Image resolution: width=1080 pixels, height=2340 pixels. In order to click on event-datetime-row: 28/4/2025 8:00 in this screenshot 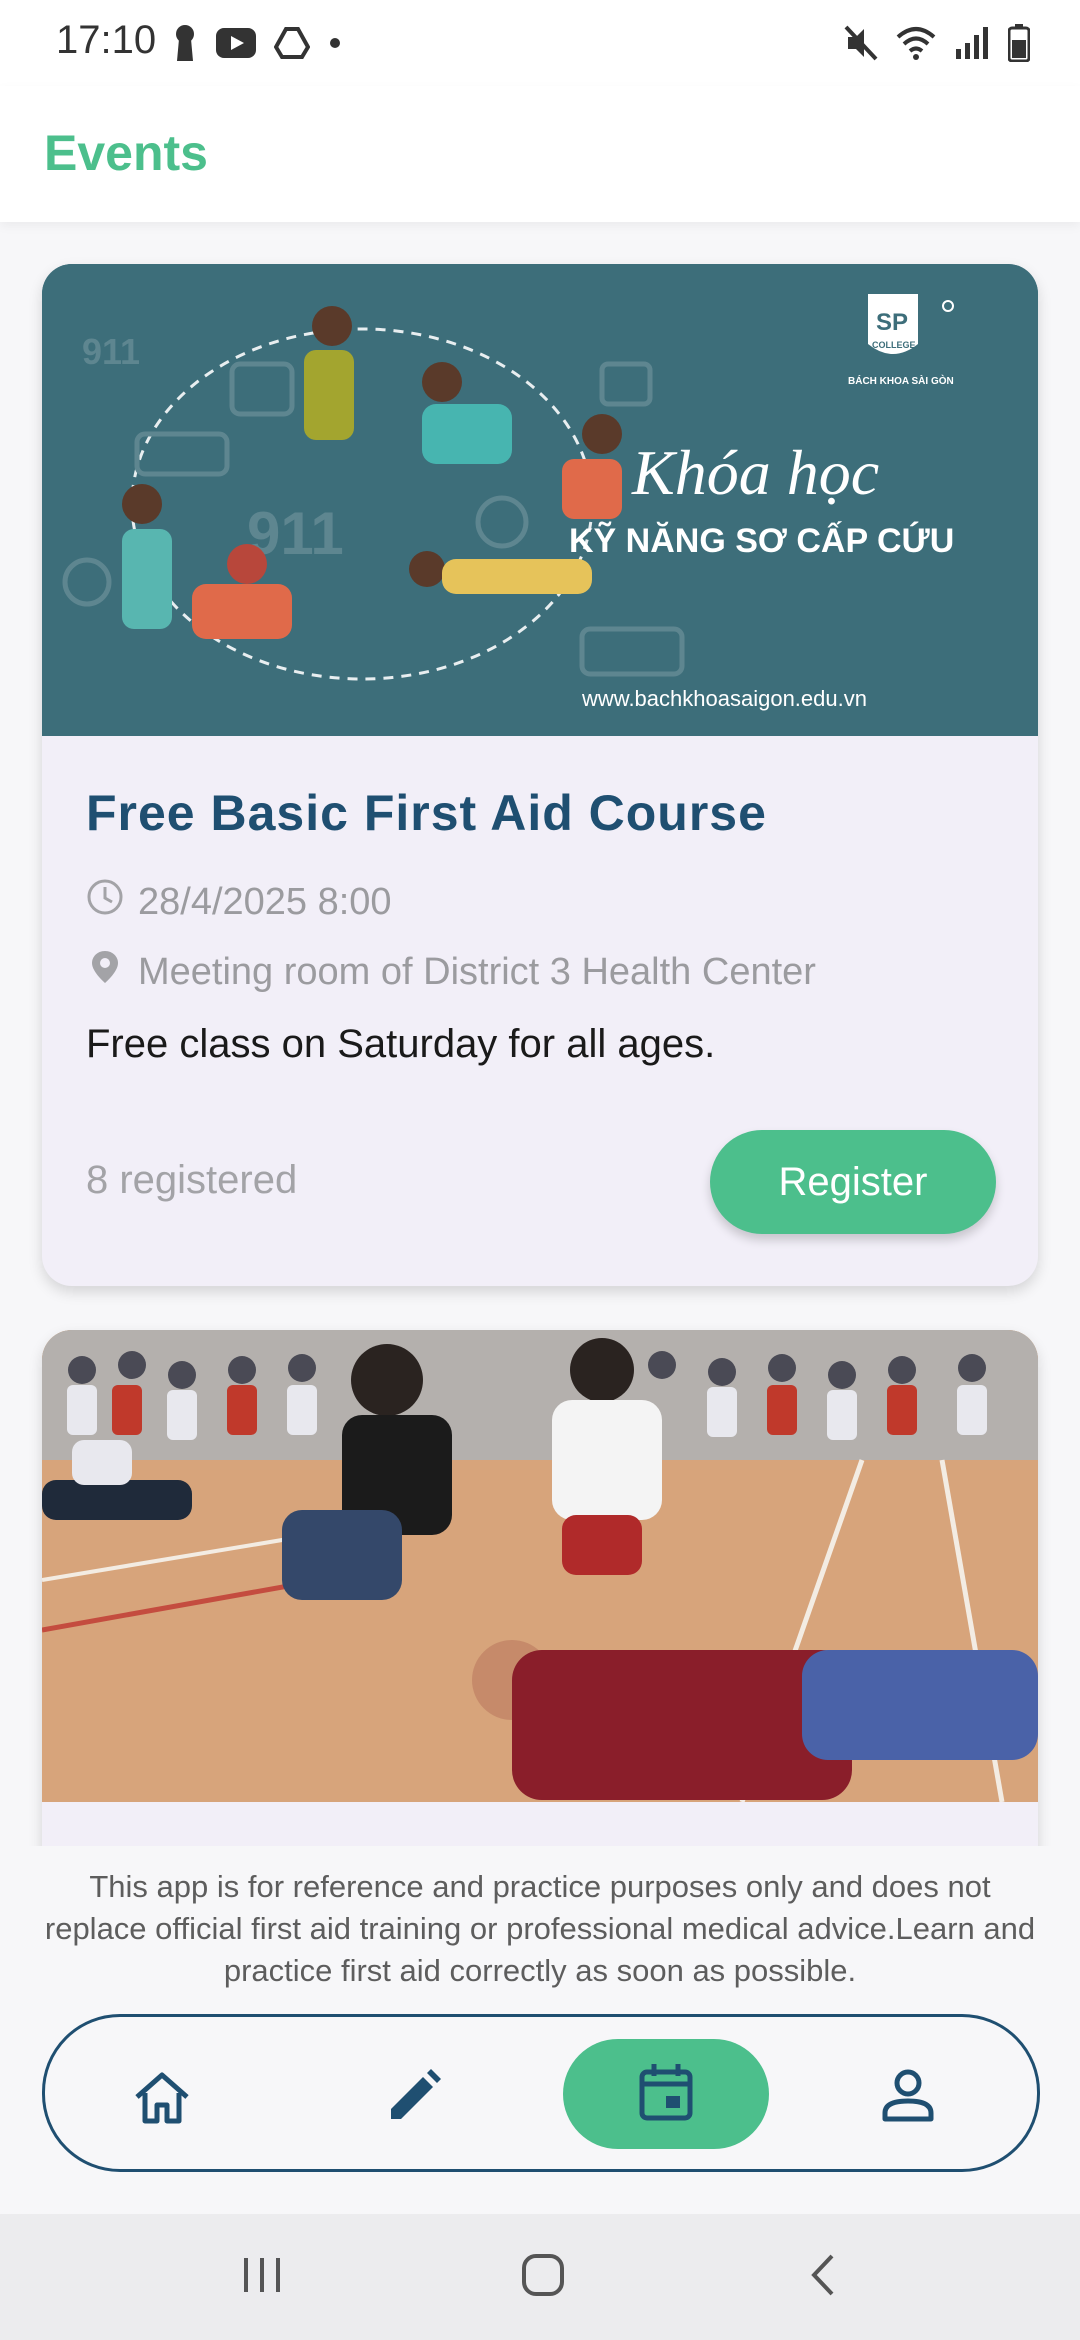, I will do `click(239, 902)`.